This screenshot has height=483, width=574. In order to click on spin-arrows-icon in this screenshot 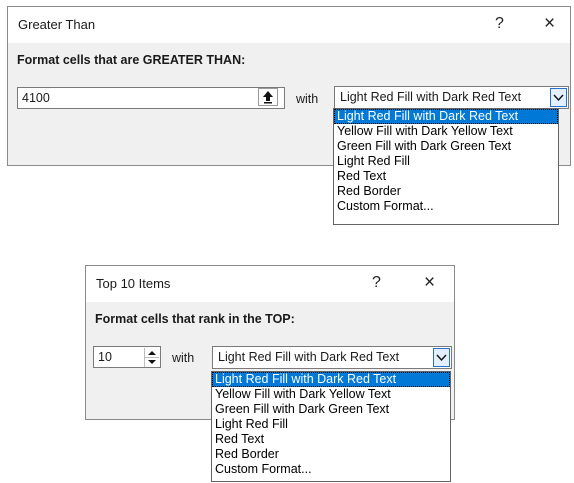, I will do `click(152, 357)`.